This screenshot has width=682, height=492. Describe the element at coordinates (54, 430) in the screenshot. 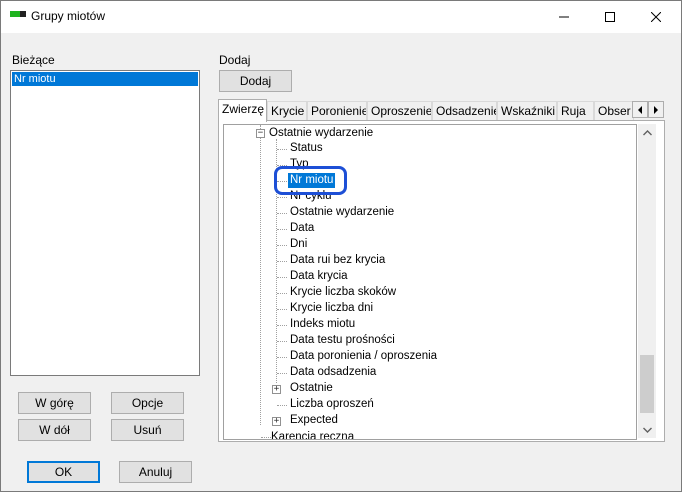

I see `move-down-button: W dół` at that location.